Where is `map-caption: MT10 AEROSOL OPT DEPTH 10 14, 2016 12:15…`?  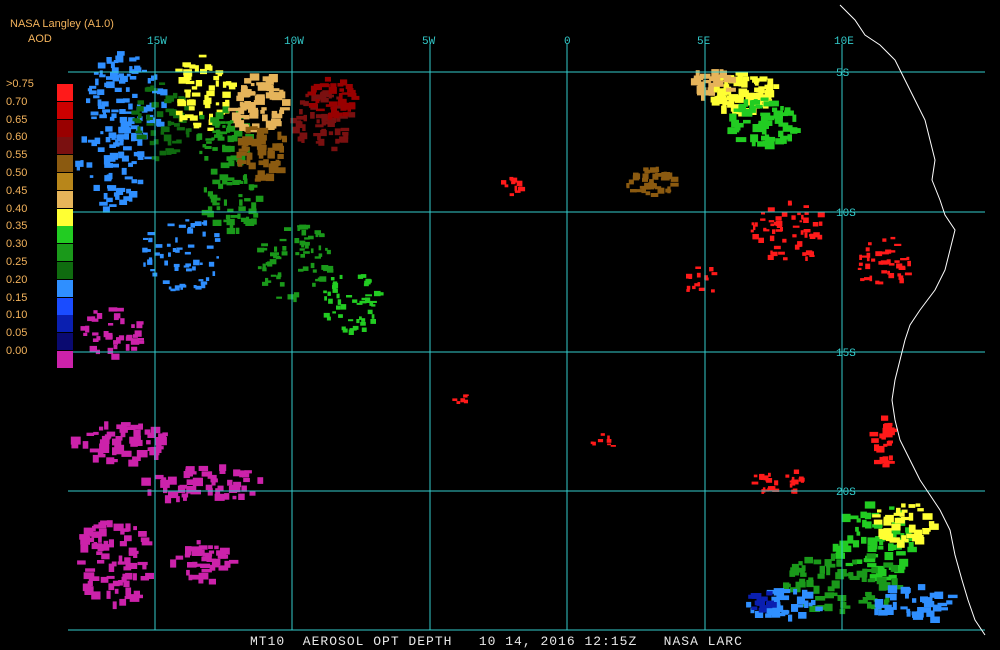
map-caption: MT10 AEROSOL OPT DEPTH 10 14, 2016 12:15… is located at coordinates (496, 641).